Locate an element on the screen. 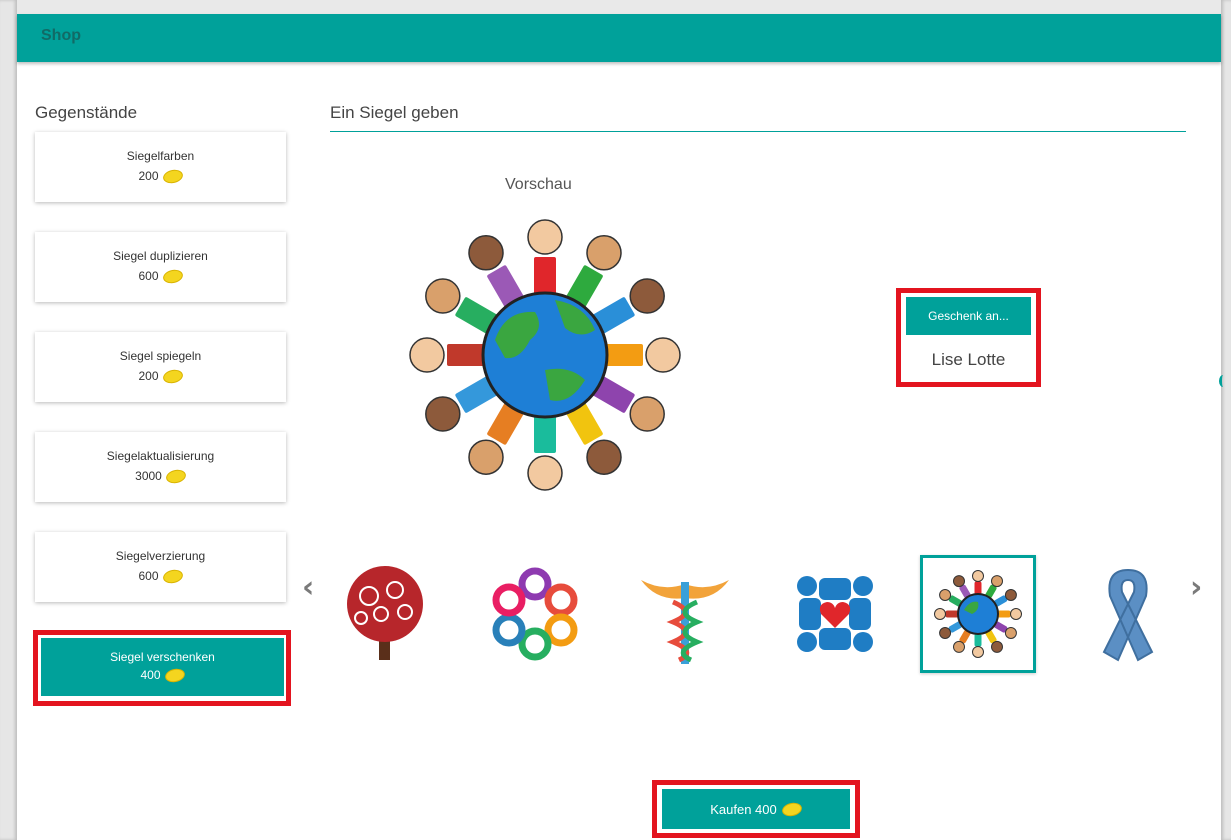  item-siegel-spiegeln: Siegel spiegeln 200 is located at coordinates (160, 367).